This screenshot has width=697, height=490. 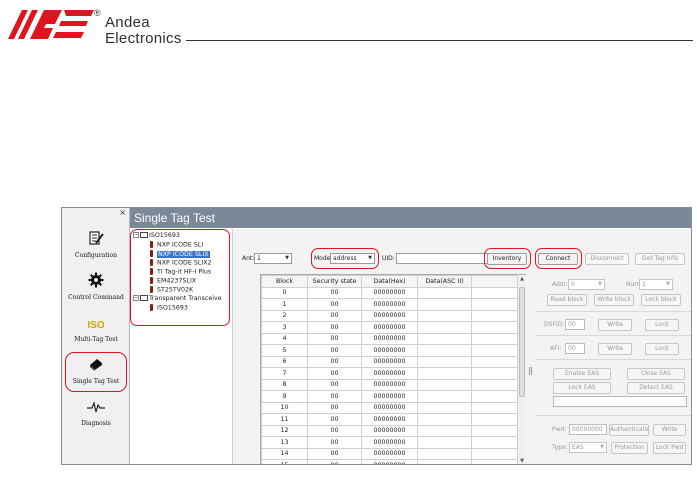 What do you see at coordinates (390, 442) in the screenshot?
I see `table-row: 13 00 00000000` at bounding box center [390, 442].